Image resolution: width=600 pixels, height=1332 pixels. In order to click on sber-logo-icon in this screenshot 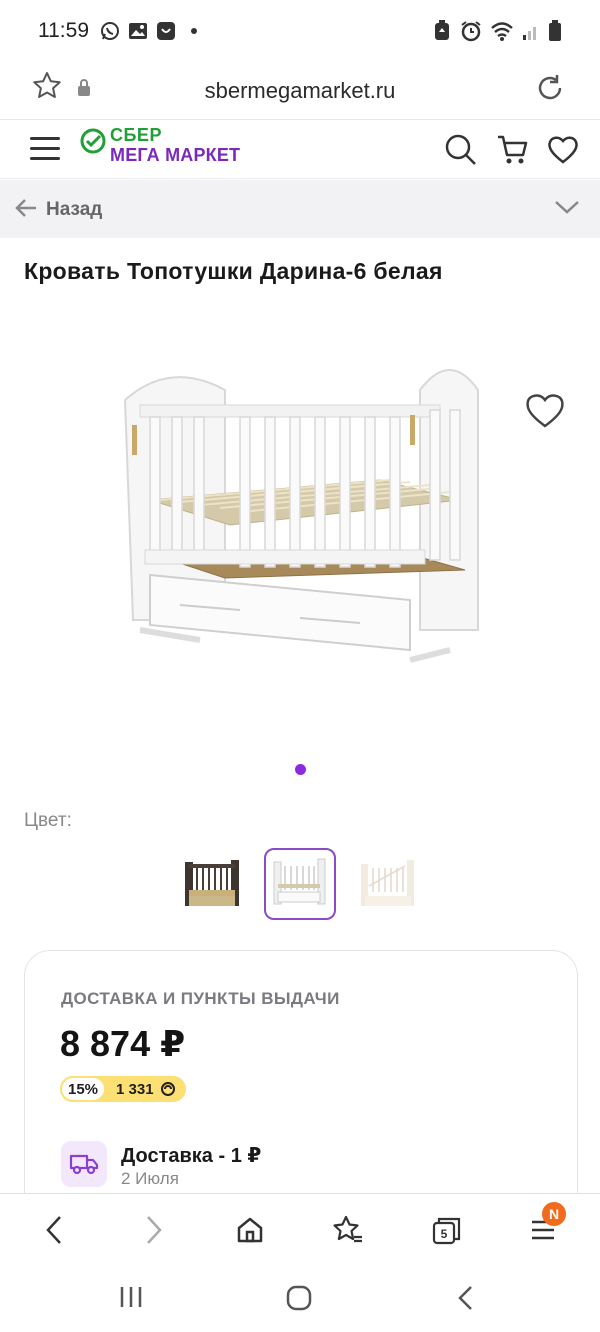, I will do `click(93, 141)`.